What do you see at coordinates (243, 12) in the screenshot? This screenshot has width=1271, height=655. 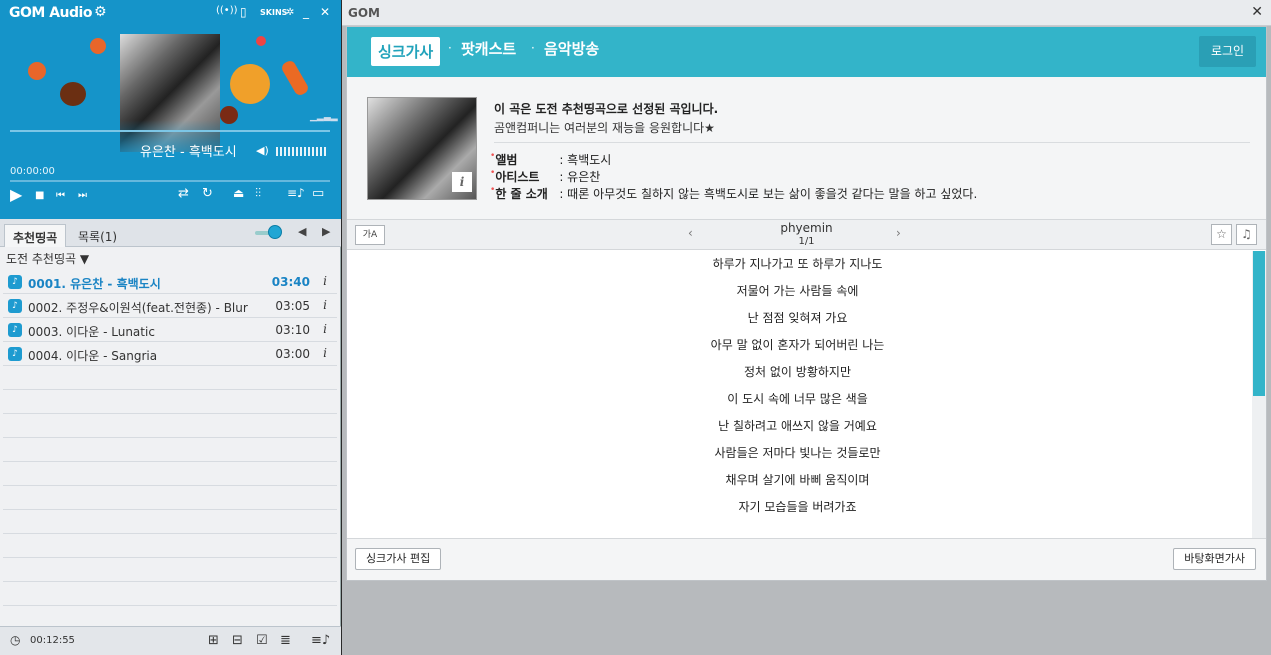 I see `mobile-icon: ▯` at bounding box center [243, 12].